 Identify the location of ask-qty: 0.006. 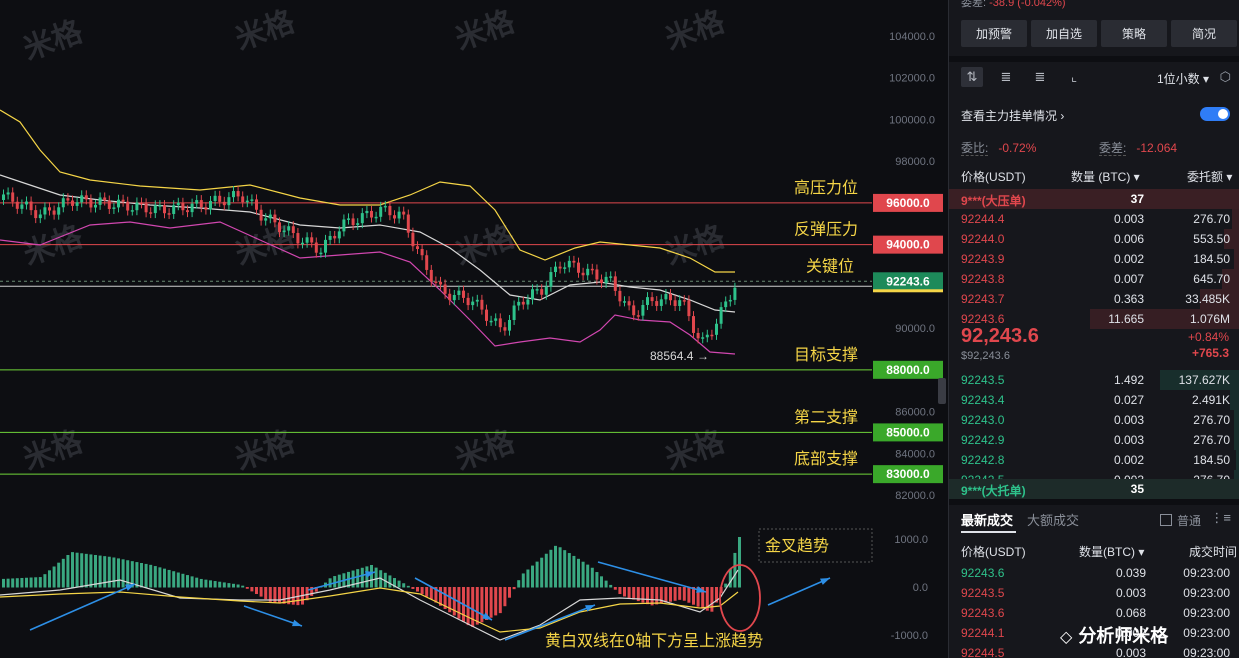
(1128, 239).